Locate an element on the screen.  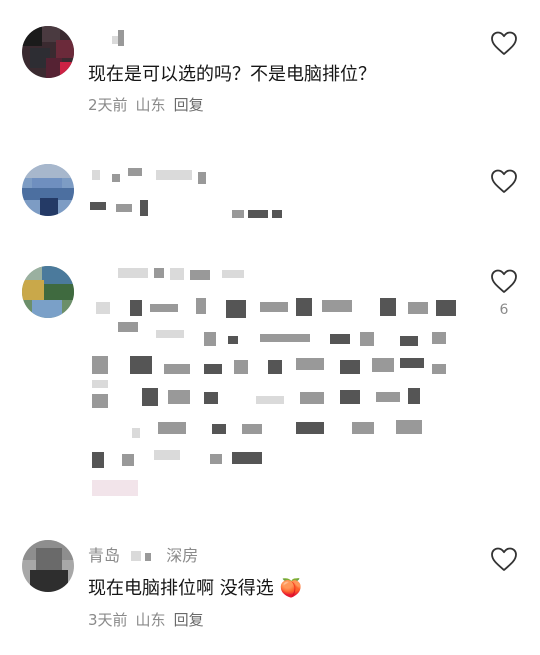
comment-meta: 2天前 山东 回复 is located at coordinates (150, 104).